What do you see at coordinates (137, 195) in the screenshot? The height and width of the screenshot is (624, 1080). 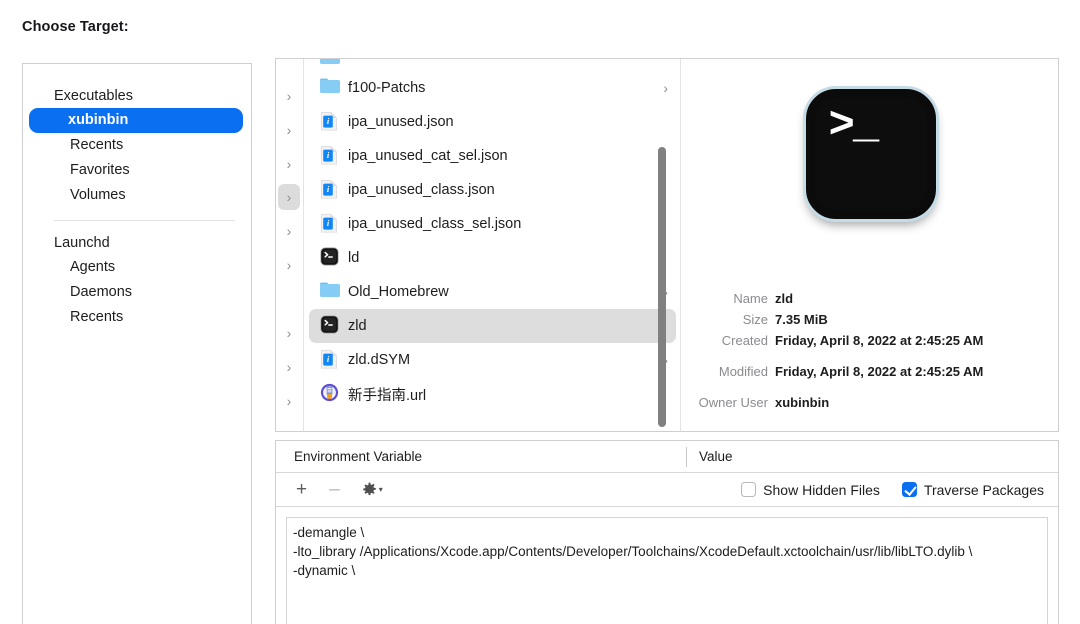 I see `sidebar-item-volumes: Volumes` at bounding box center [137, 195].